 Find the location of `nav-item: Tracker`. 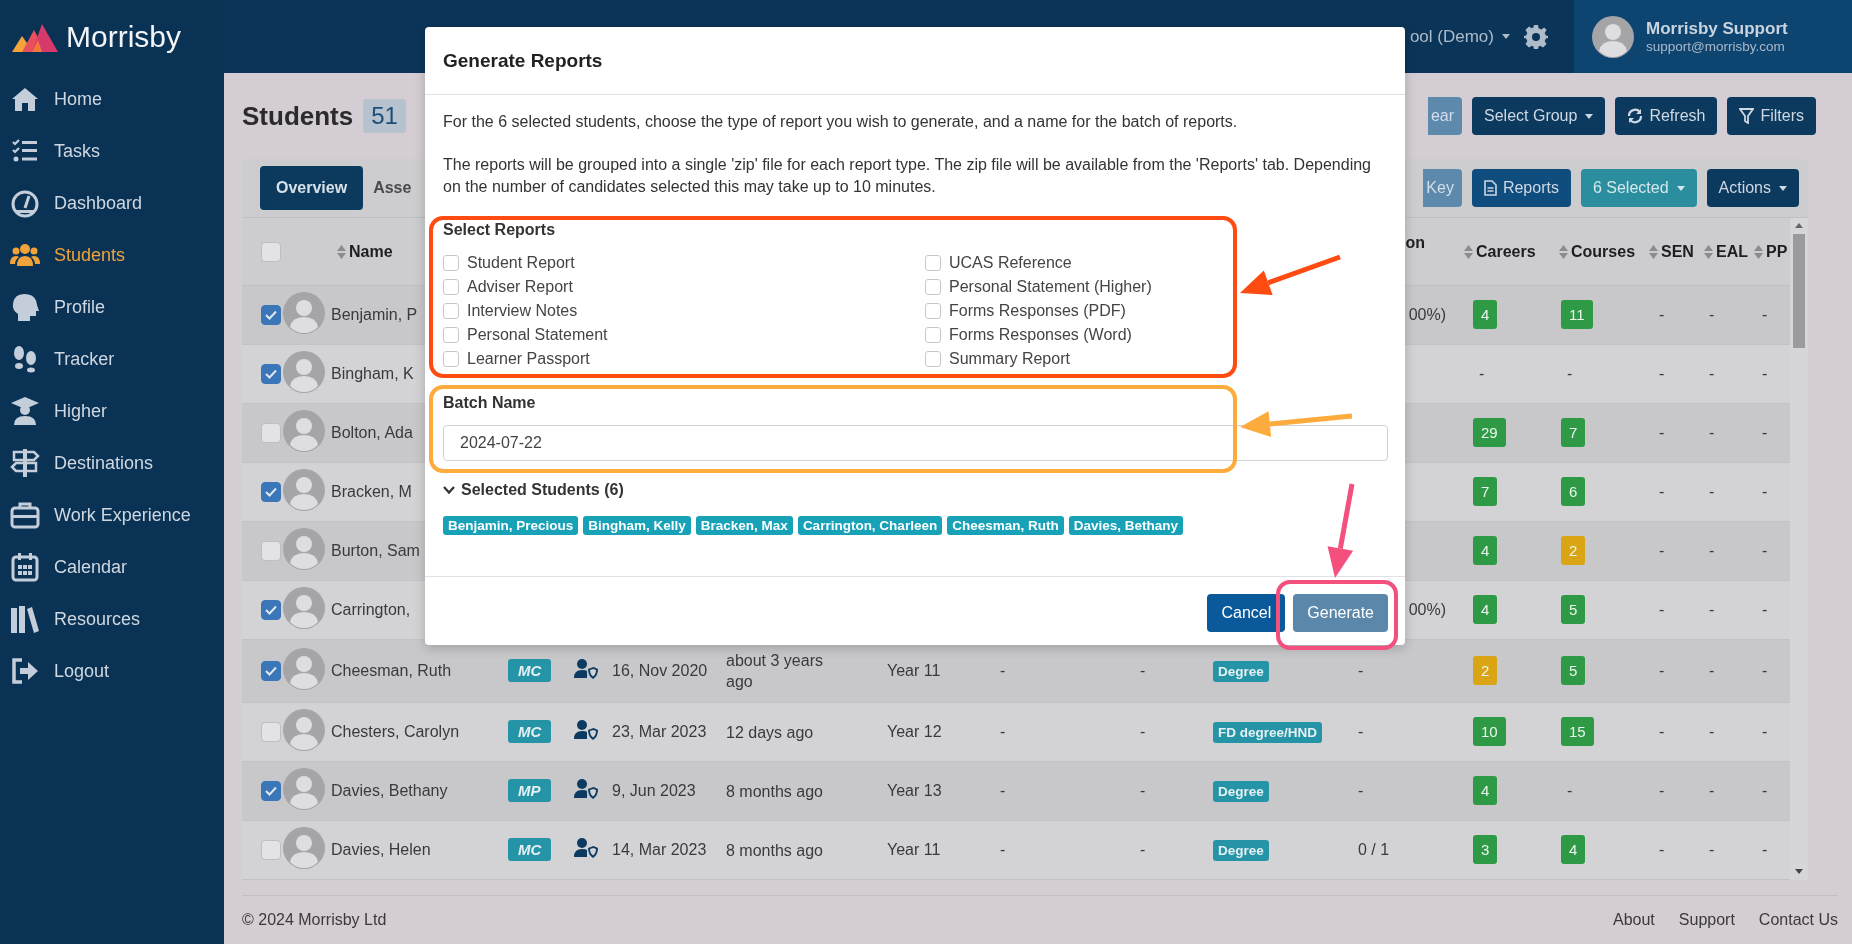

nav-item: Tracker is located at coordinates (112, 359).